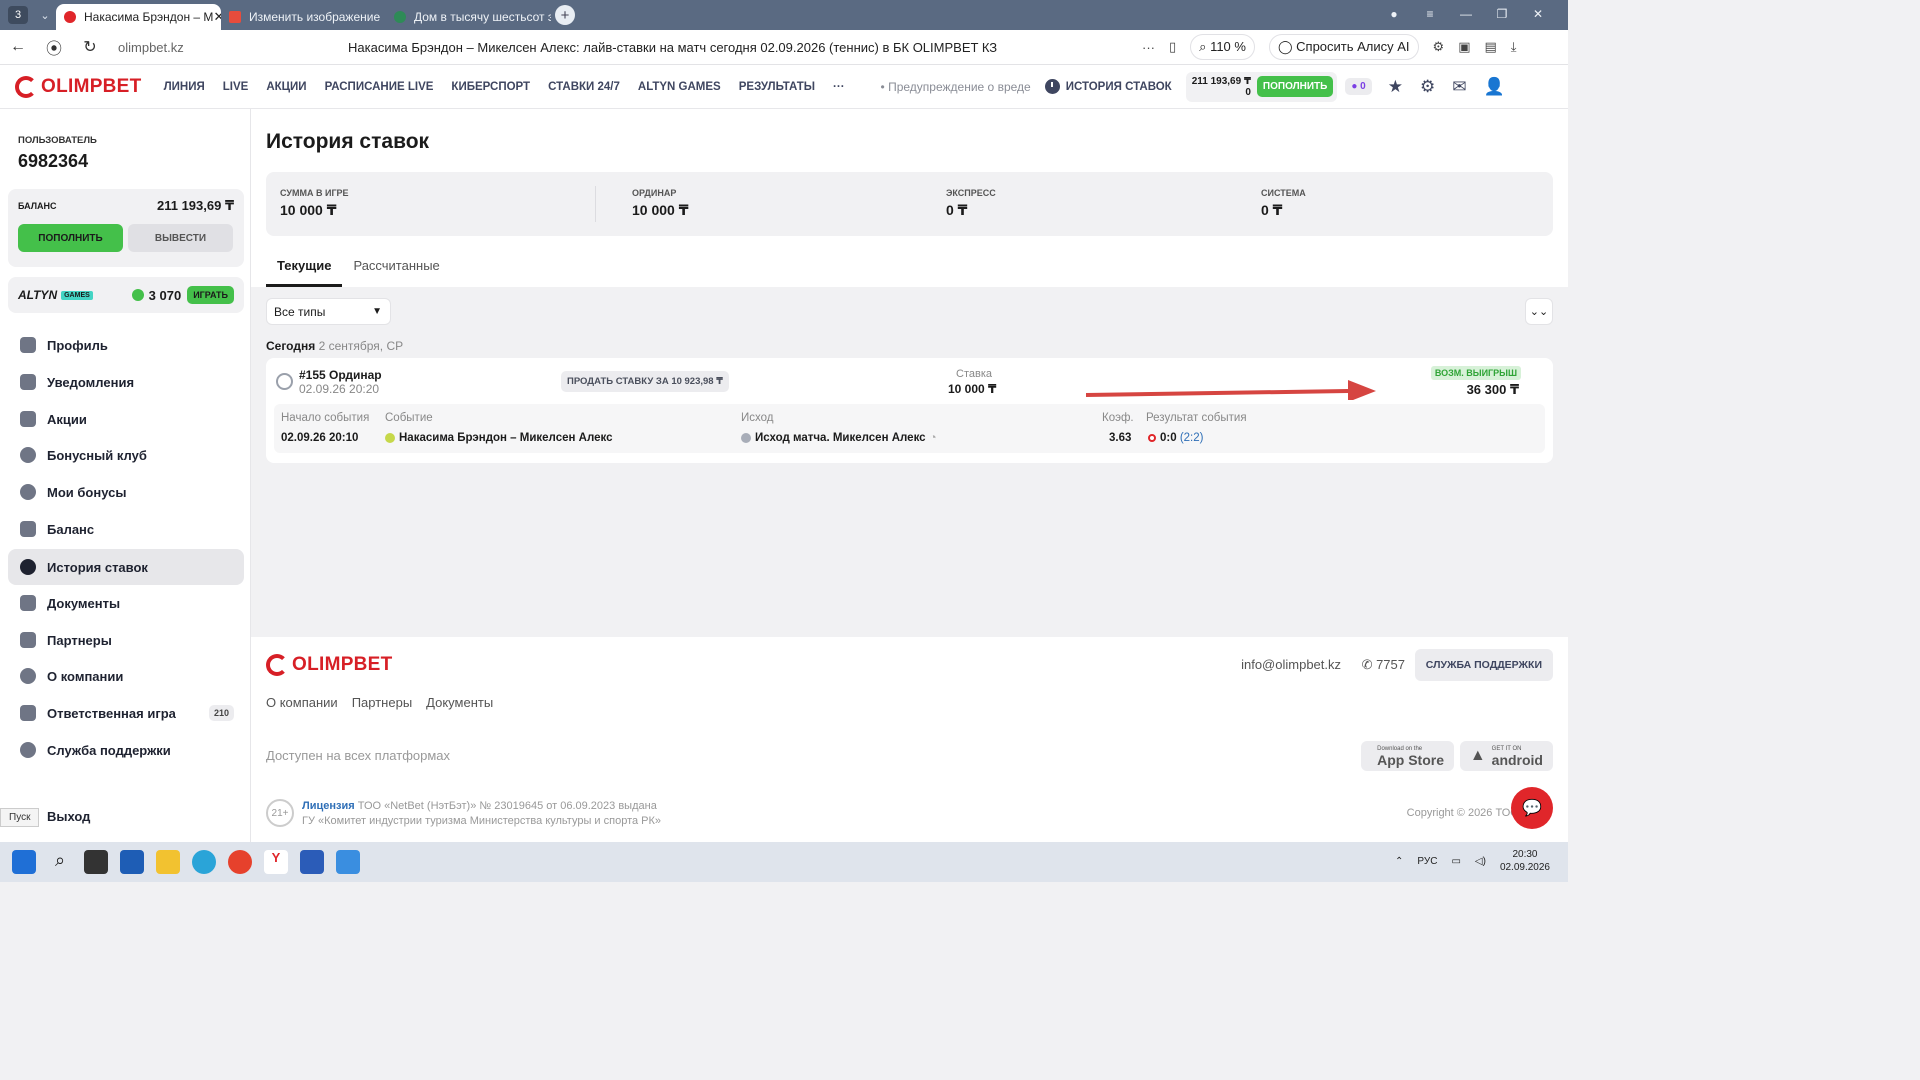 The image size is (1920, 1080). Describe the element at coordinates (303, 17) in the screenshot. I see `browser-tab-2: Изменить изображение` at that location.